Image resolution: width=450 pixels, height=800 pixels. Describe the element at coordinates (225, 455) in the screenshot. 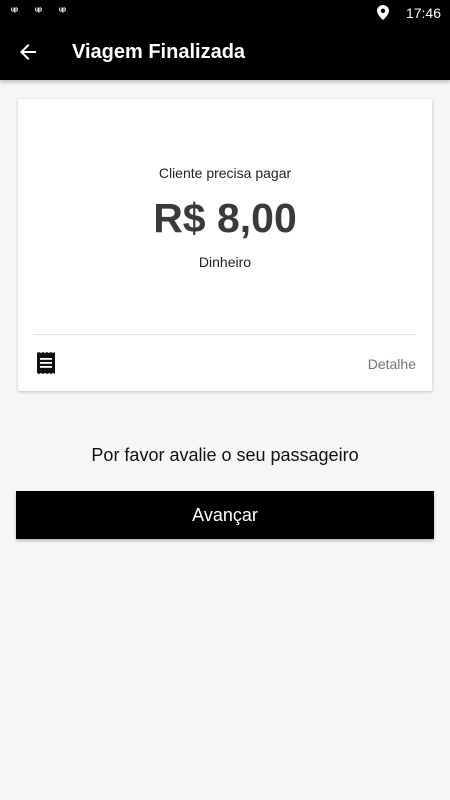

I see `rating-prompt: Por favor avalie o seu passageiro` at that location.